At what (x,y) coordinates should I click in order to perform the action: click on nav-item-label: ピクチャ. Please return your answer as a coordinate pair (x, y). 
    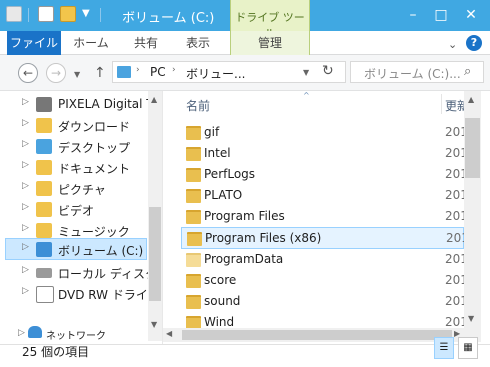
    Looking at the image, I should click on (82, 190).